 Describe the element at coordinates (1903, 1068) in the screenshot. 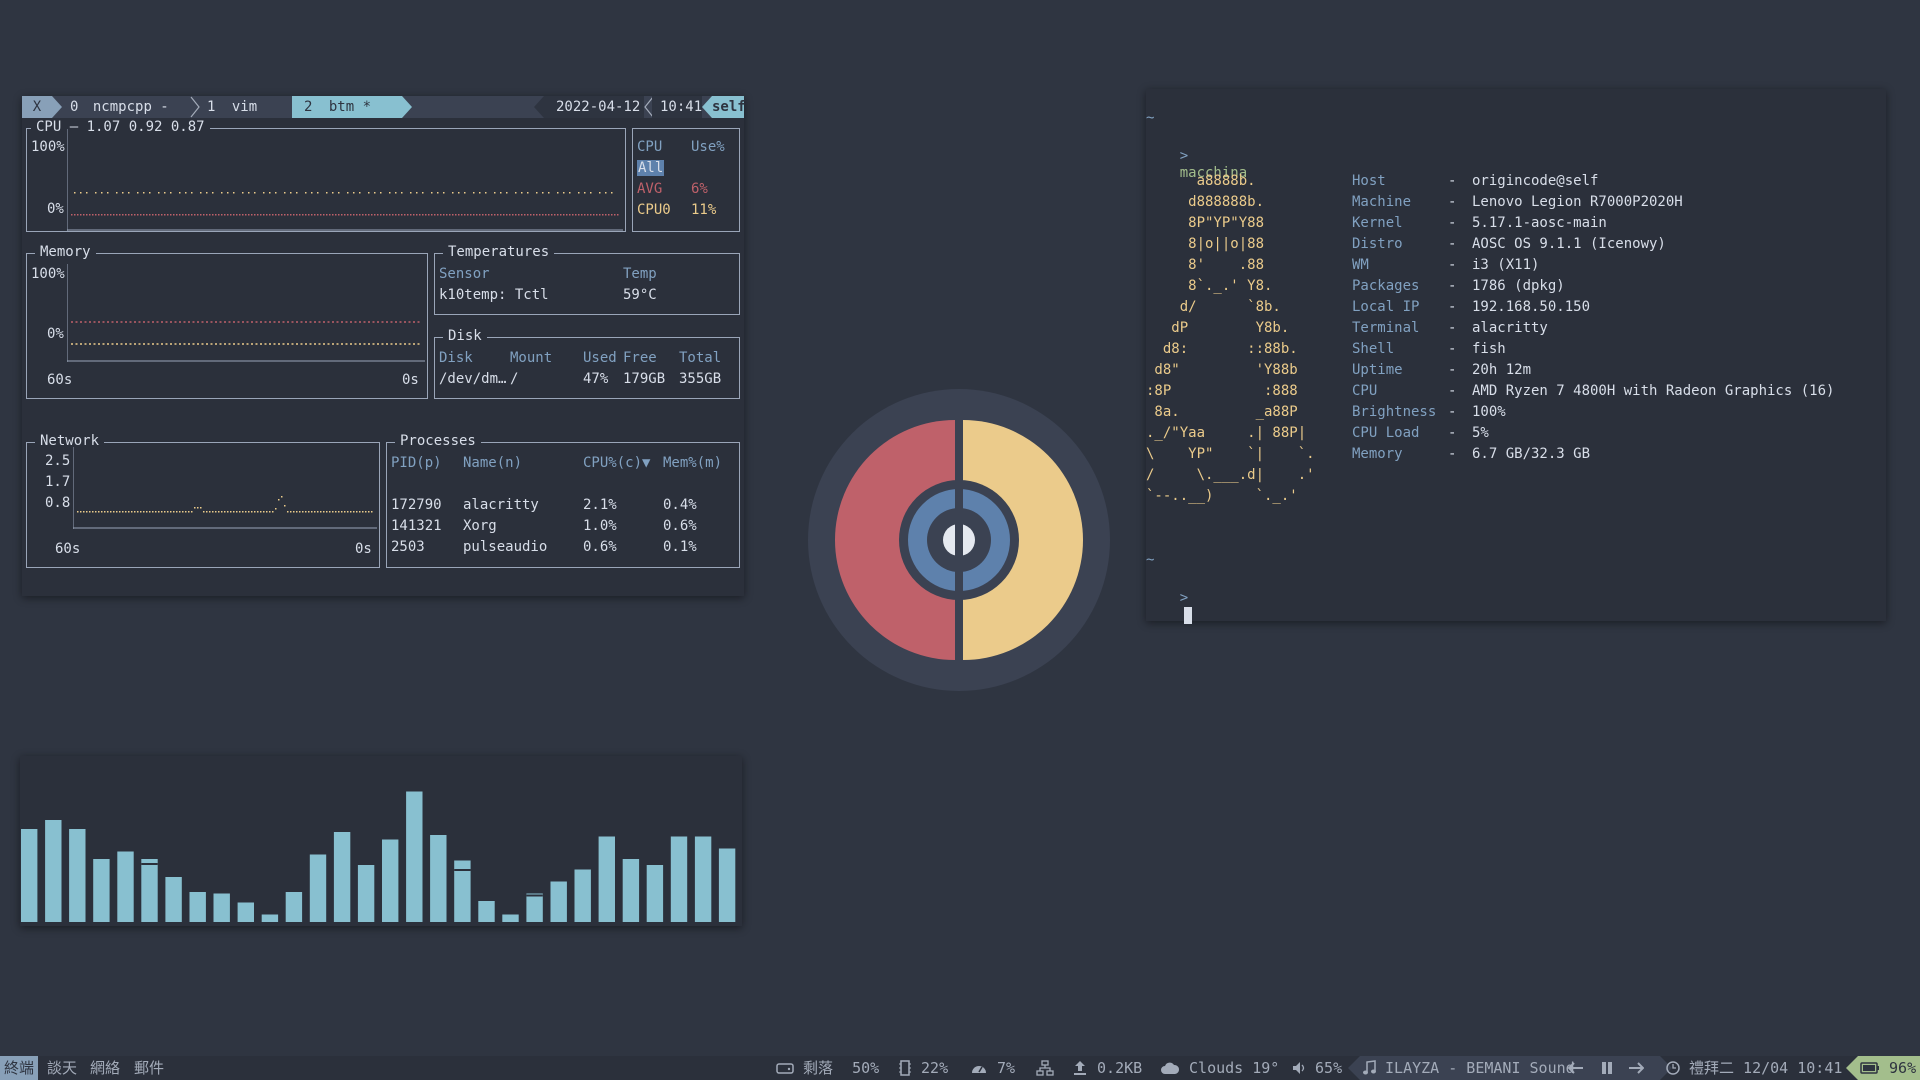

I see `battery-value: 96%` at that location.